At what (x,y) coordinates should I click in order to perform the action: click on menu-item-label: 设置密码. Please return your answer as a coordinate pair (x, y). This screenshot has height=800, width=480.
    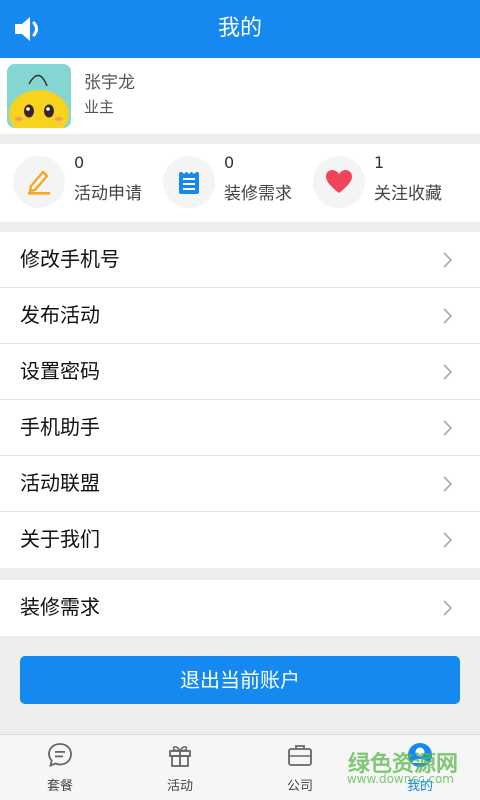
    Looking at the image, I should click on (60, 371).